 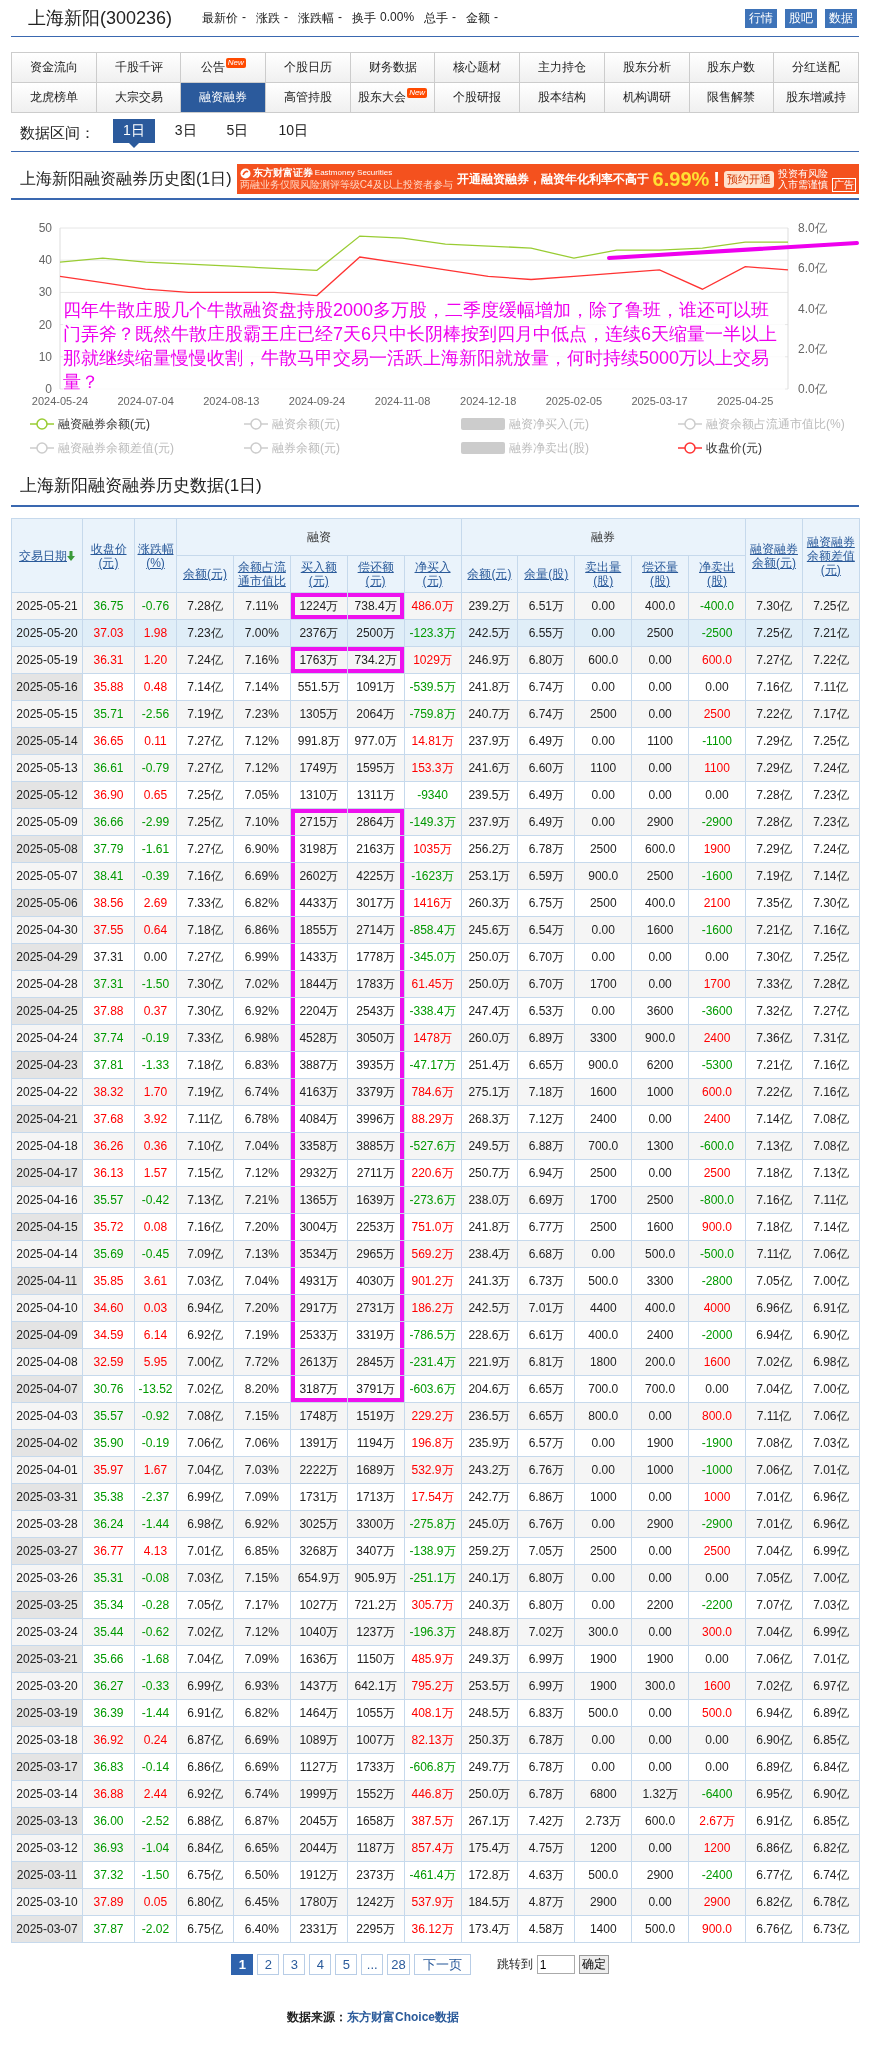 I want to click on next-page-button: 下一页, so click(x=442, y=1964).